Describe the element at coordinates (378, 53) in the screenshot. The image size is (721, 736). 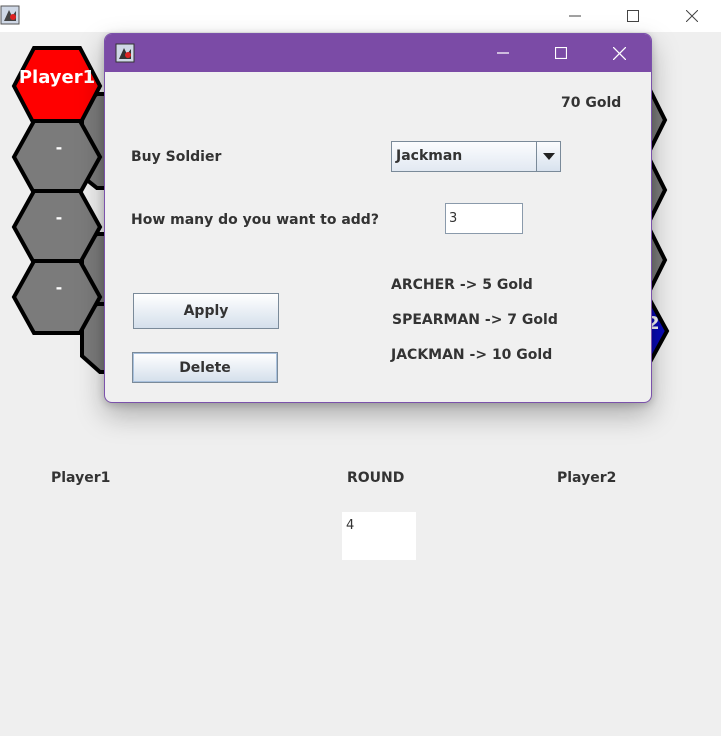
I see `dialog-titlebar` at that location.